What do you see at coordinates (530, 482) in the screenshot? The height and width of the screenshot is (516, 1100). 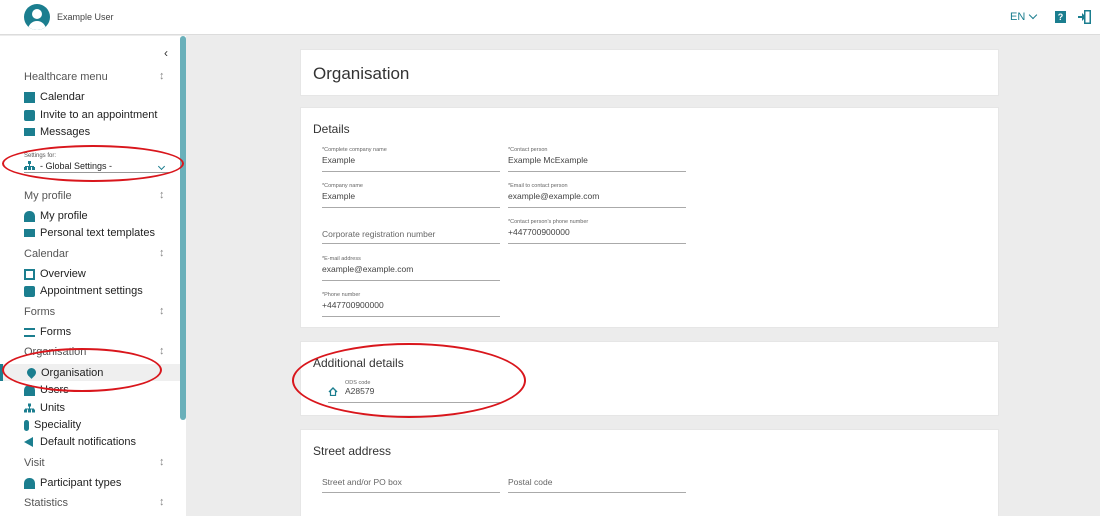 I see `field-placeholder: Postal code` at bounding box center [530, 482].